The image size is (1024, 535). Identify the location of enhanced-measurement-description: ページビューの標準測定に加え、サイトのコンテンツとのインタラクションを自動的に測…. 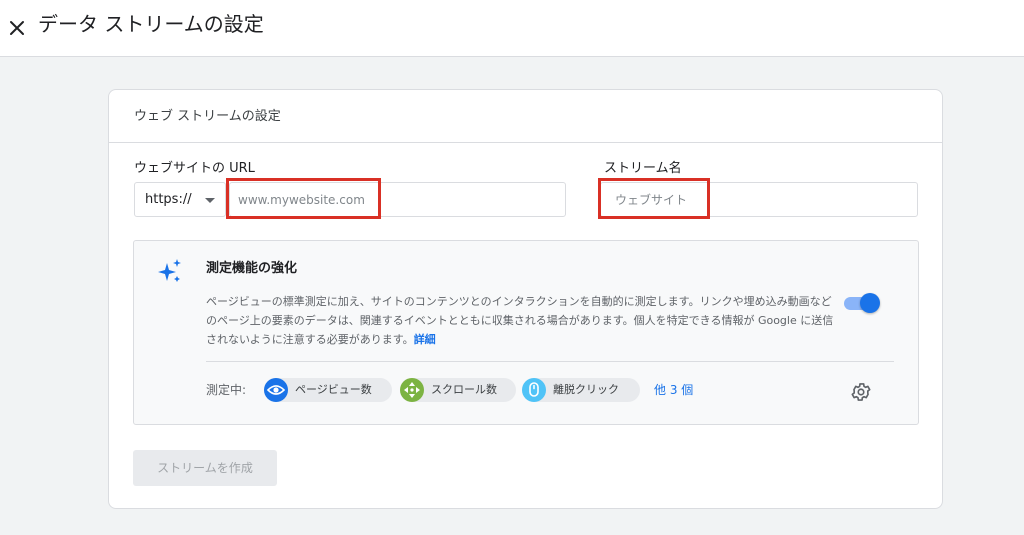
(521, 320).